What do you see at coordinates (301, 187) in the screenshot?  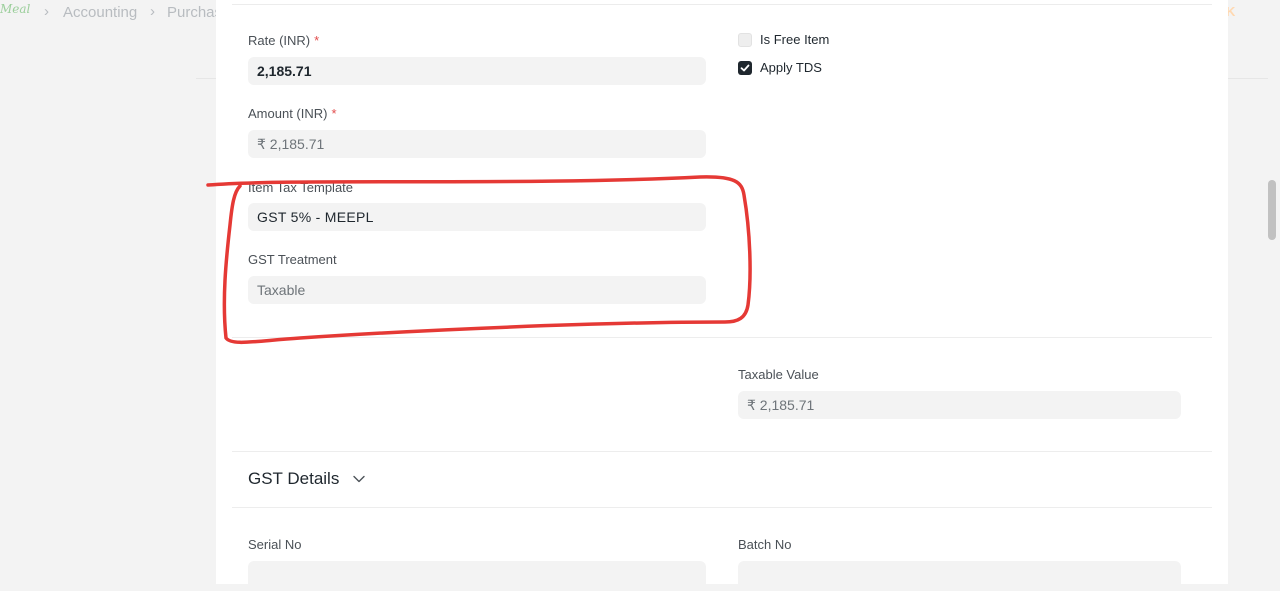 I see `item-tax-template-label: Item Tax Template` at bounding box center [301, 187].